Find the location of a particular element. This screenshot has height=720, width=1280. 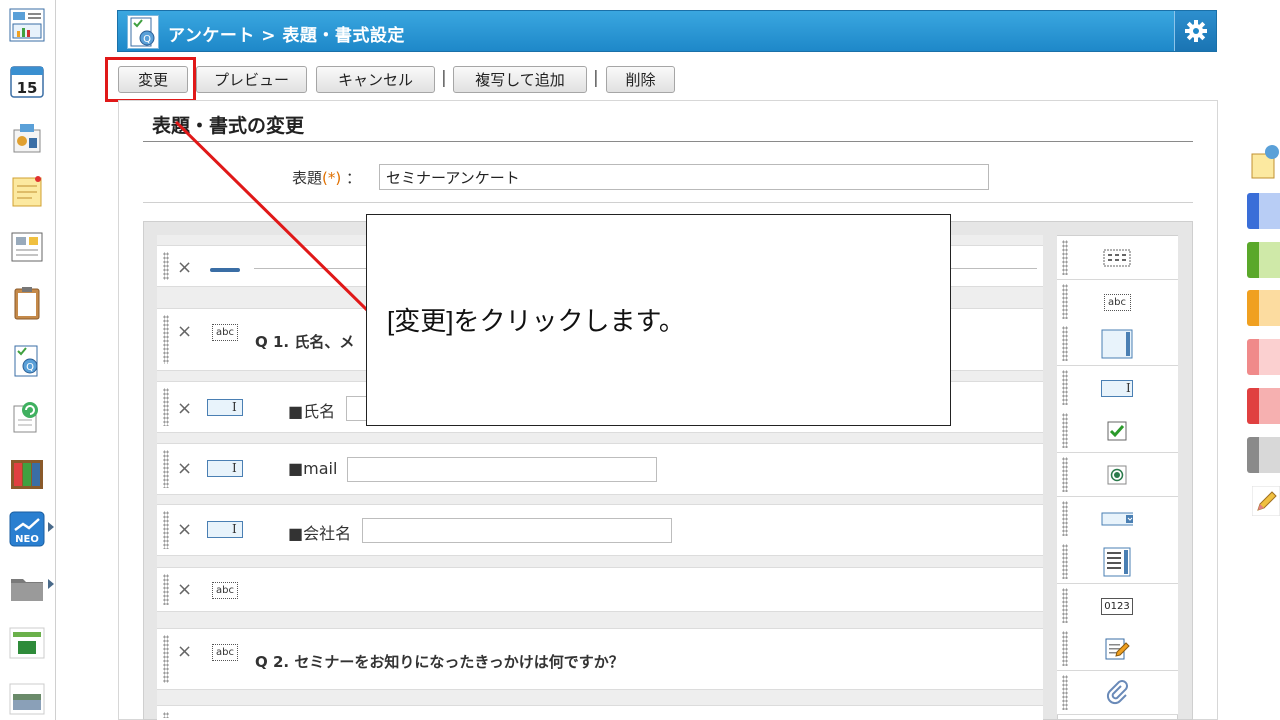

palette-item-grid-text is located at coordinates (1117, 258).